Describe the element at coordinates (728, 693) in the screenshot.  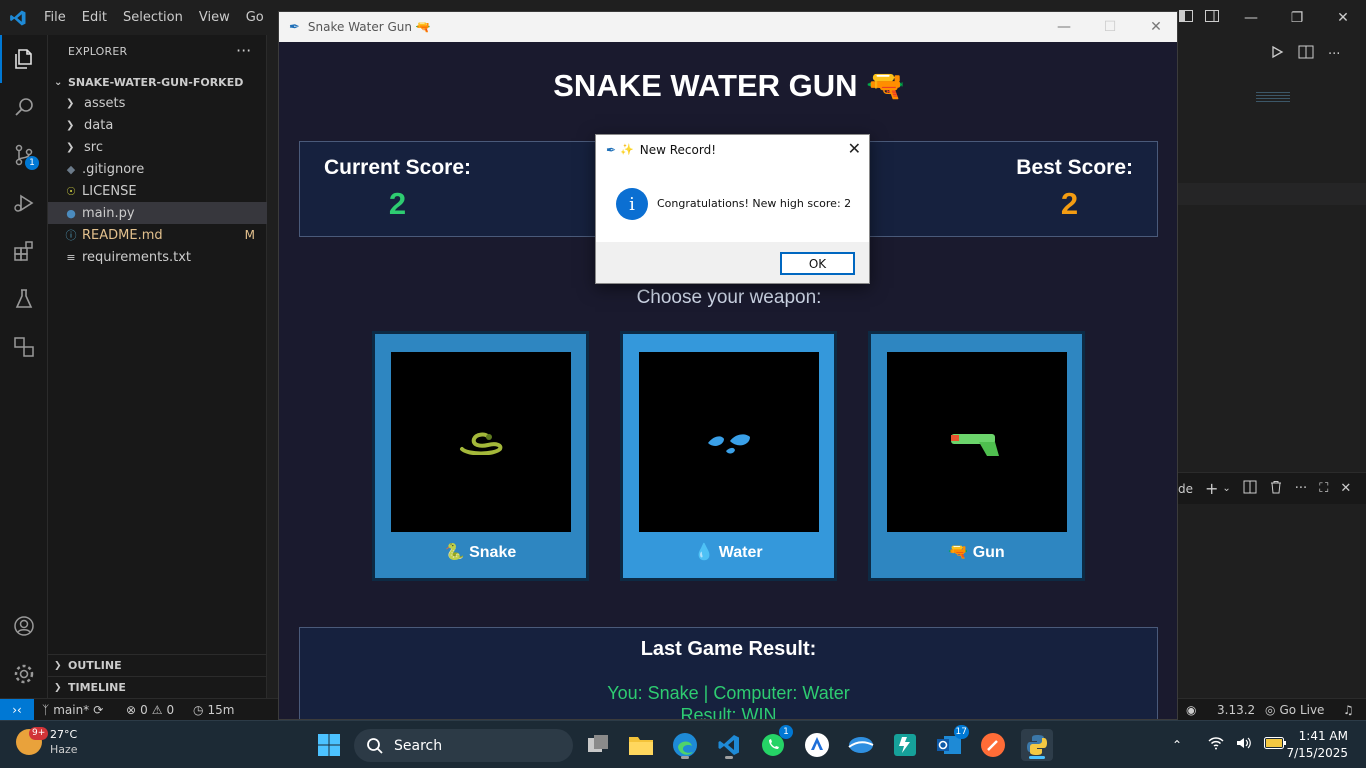
I see `result-choices: You: Snake | Computer: Water` at that location.